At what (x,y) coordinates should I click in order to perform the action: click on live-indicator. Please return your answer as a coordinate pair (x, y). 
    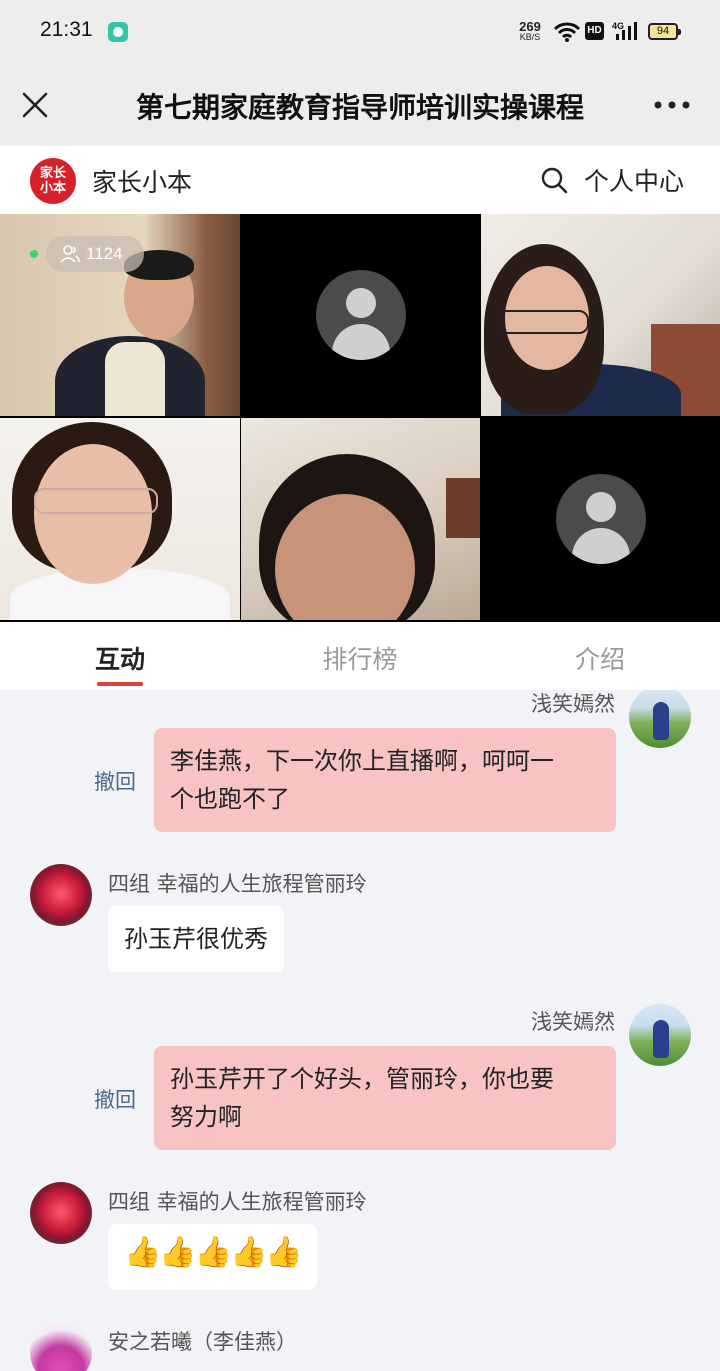
    Looking at the image, I should click on (34, 254).